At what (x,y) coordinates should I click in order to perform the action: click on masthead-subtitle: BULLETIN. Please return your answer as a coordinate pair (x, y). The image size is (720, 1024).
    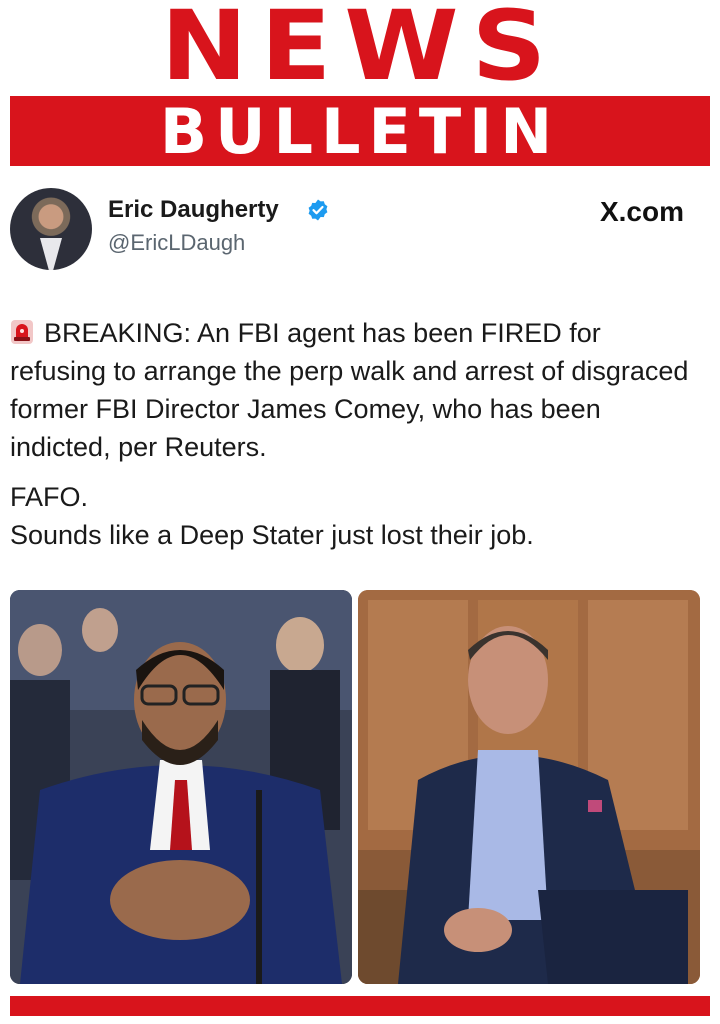
    Looking at the image, I should click on (360, 131).